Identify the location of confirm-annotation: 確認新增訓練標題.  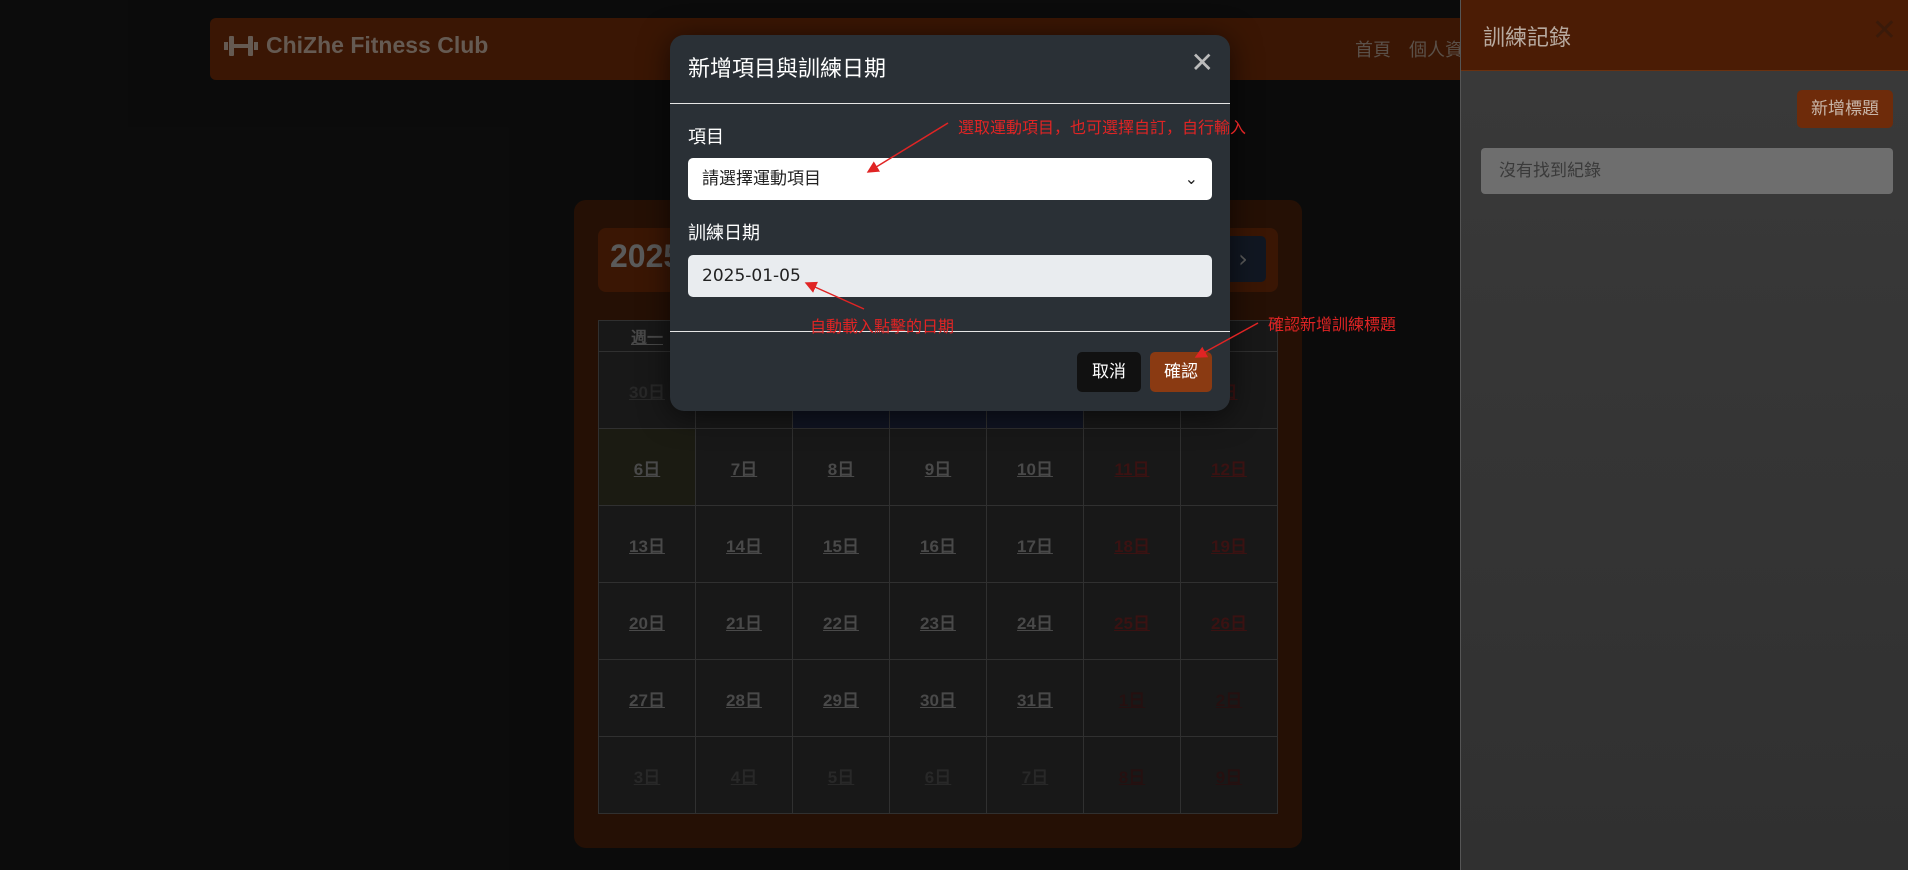
(1332, 324).